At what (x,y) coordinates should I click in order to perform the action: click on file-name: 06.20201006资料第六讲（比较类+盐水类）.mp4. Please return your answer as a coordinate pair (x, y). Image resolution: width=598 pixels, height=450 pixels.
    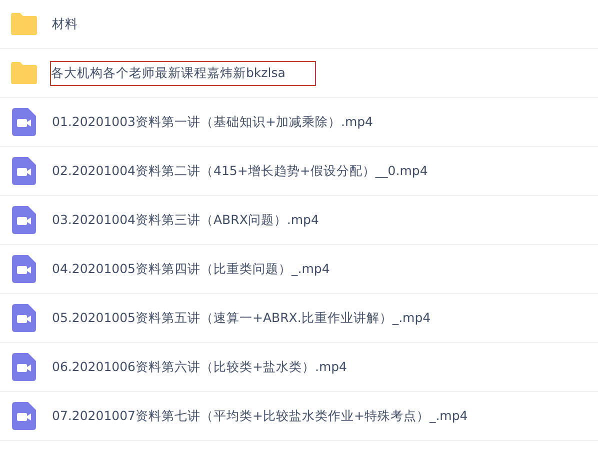
    Looking at the image, I should click on (199, 367).